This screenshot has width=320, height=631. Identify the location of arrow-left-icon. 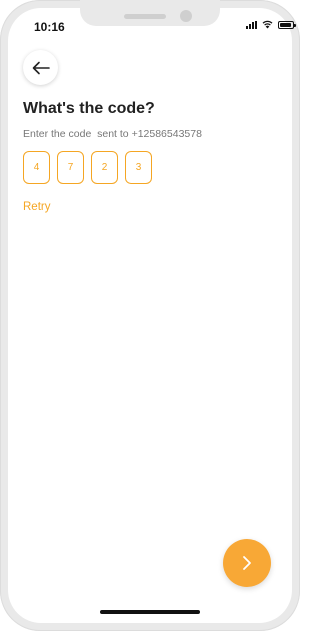
(41, 67).